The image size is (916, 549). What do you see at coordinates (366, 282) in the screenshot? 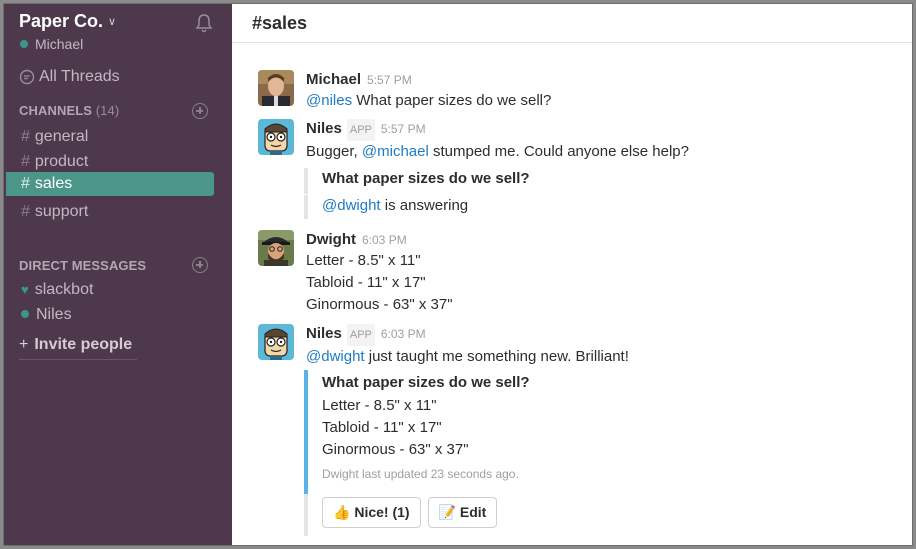
I see `message-line: Tabloid - 11" x 17"` at bounding box center [366, 282].